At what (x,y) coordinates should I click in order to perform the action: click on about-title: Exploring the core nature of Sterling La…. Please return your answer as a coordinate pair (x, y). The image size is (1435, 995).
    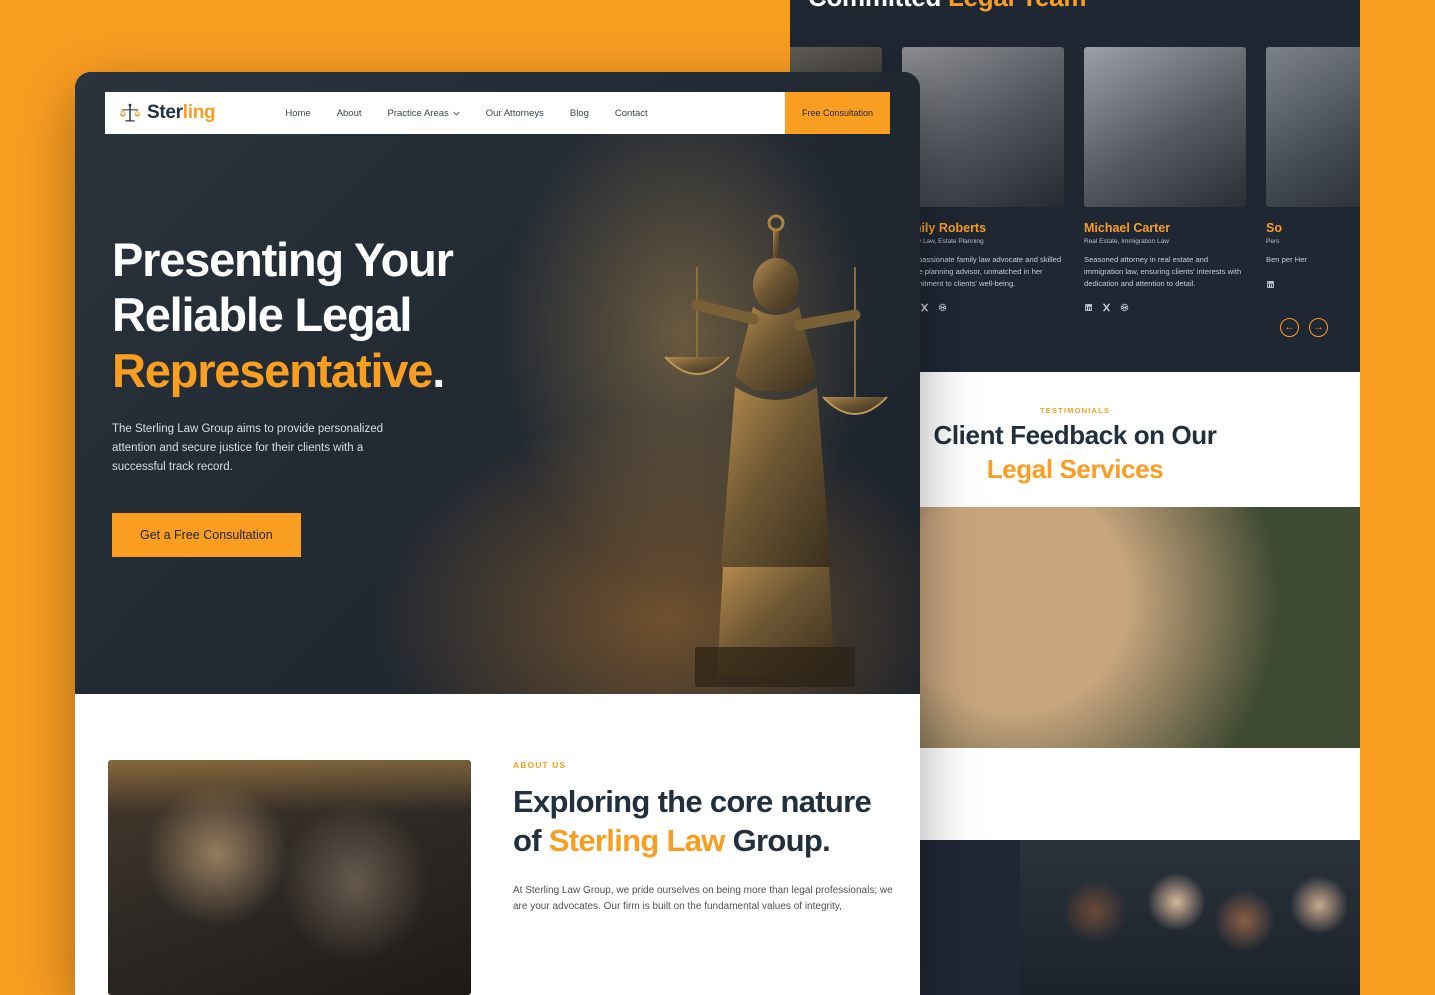
    Looking at the image, I should click on (703, 821).